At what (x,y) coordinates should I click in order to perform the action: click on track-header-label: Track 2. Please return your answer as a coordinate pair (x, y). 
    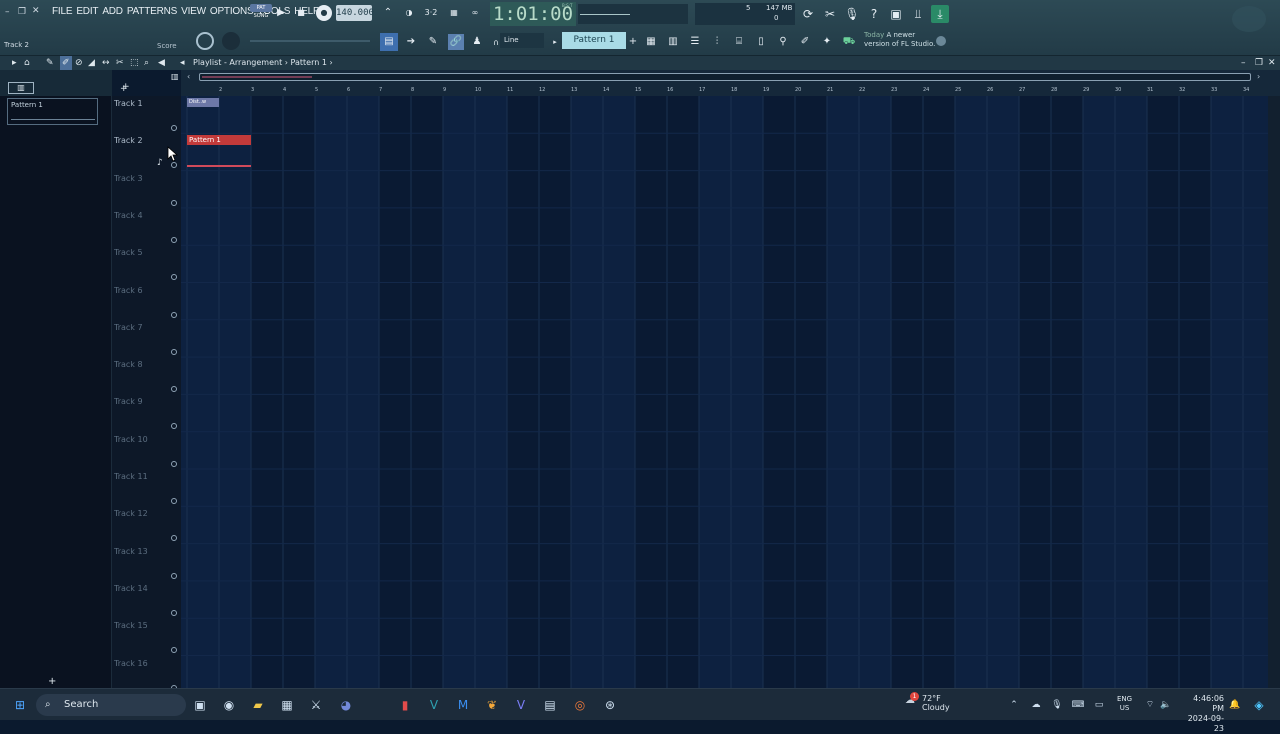
    Looking at the image, I should click on (128, 140).